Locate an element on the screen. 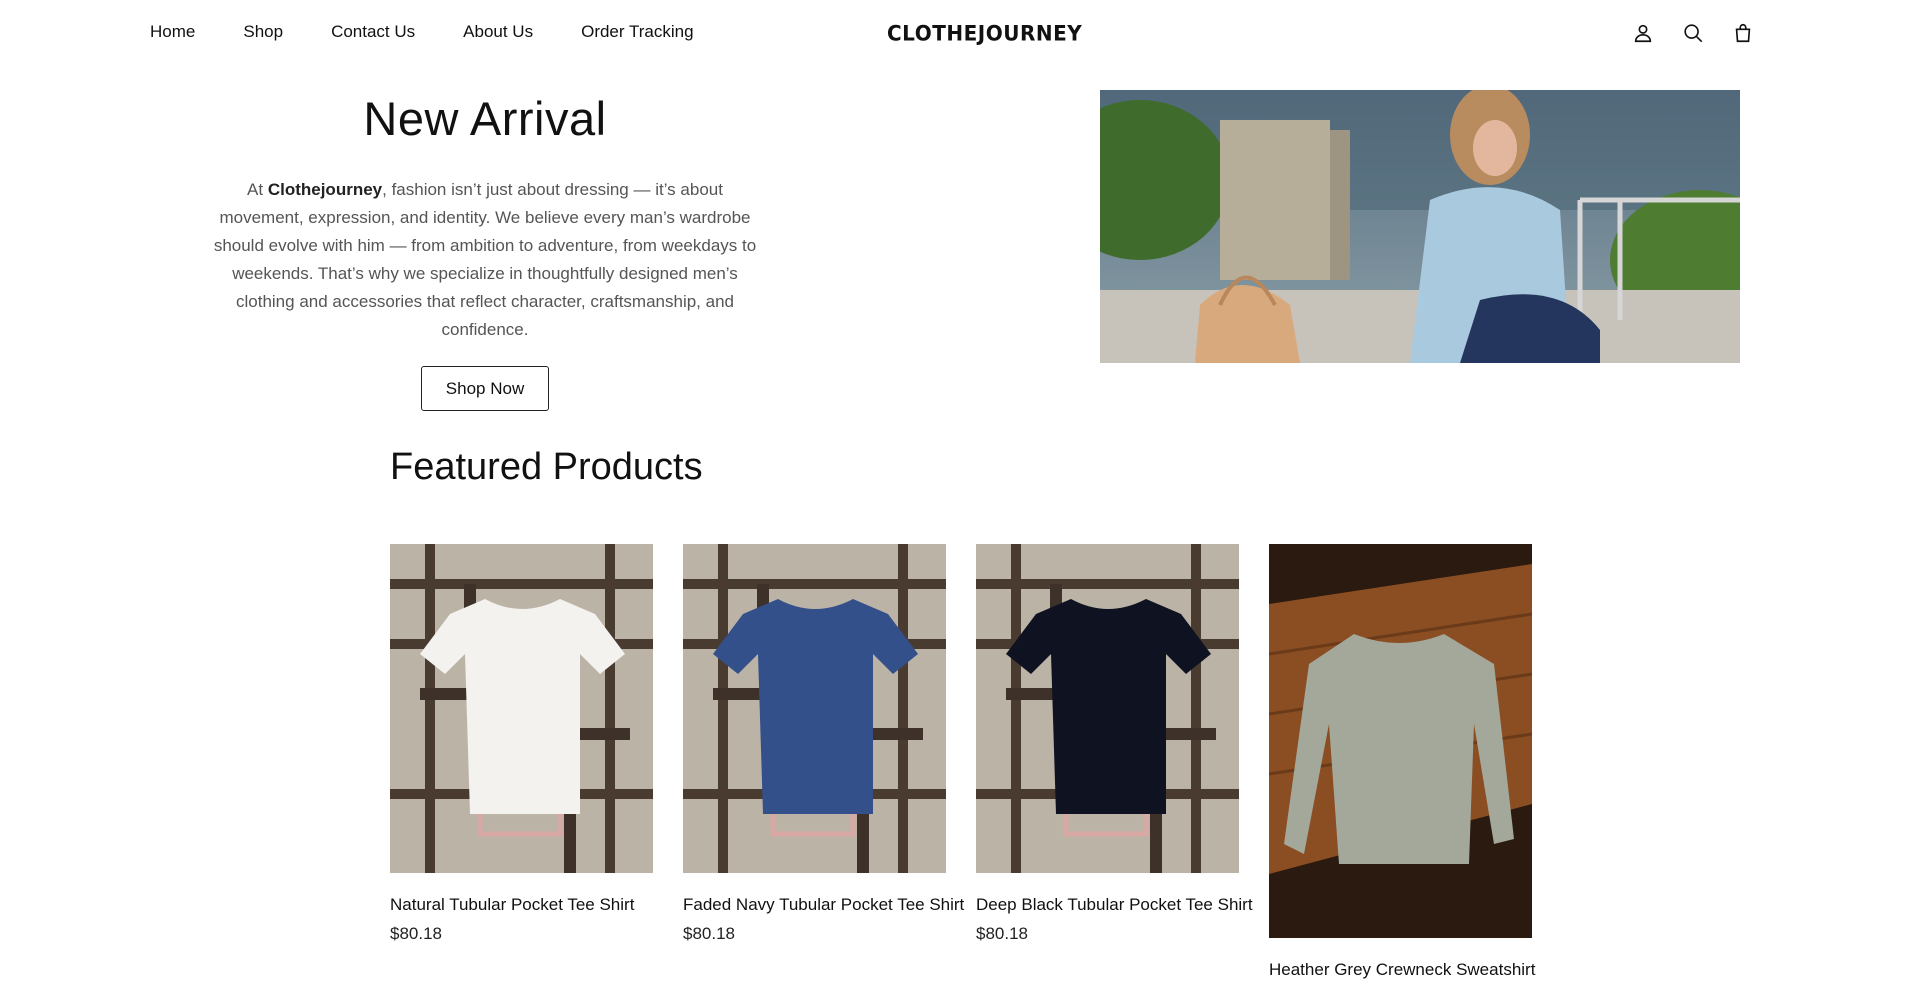 The height and width of the screenshot is (993, 1920). featured-products-title: Featured Products is located at coordinates (546, 467).